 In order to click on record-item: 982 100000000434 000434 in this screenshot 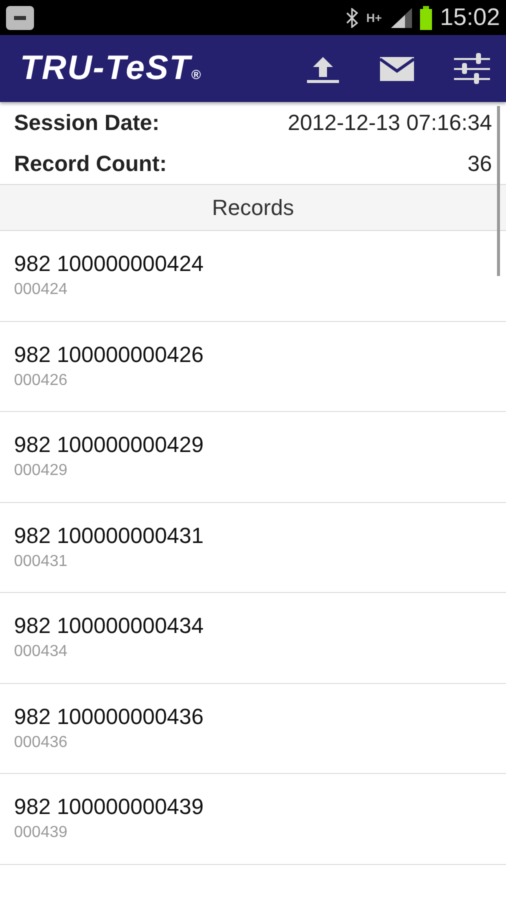, I will do `click(253, 638)`.